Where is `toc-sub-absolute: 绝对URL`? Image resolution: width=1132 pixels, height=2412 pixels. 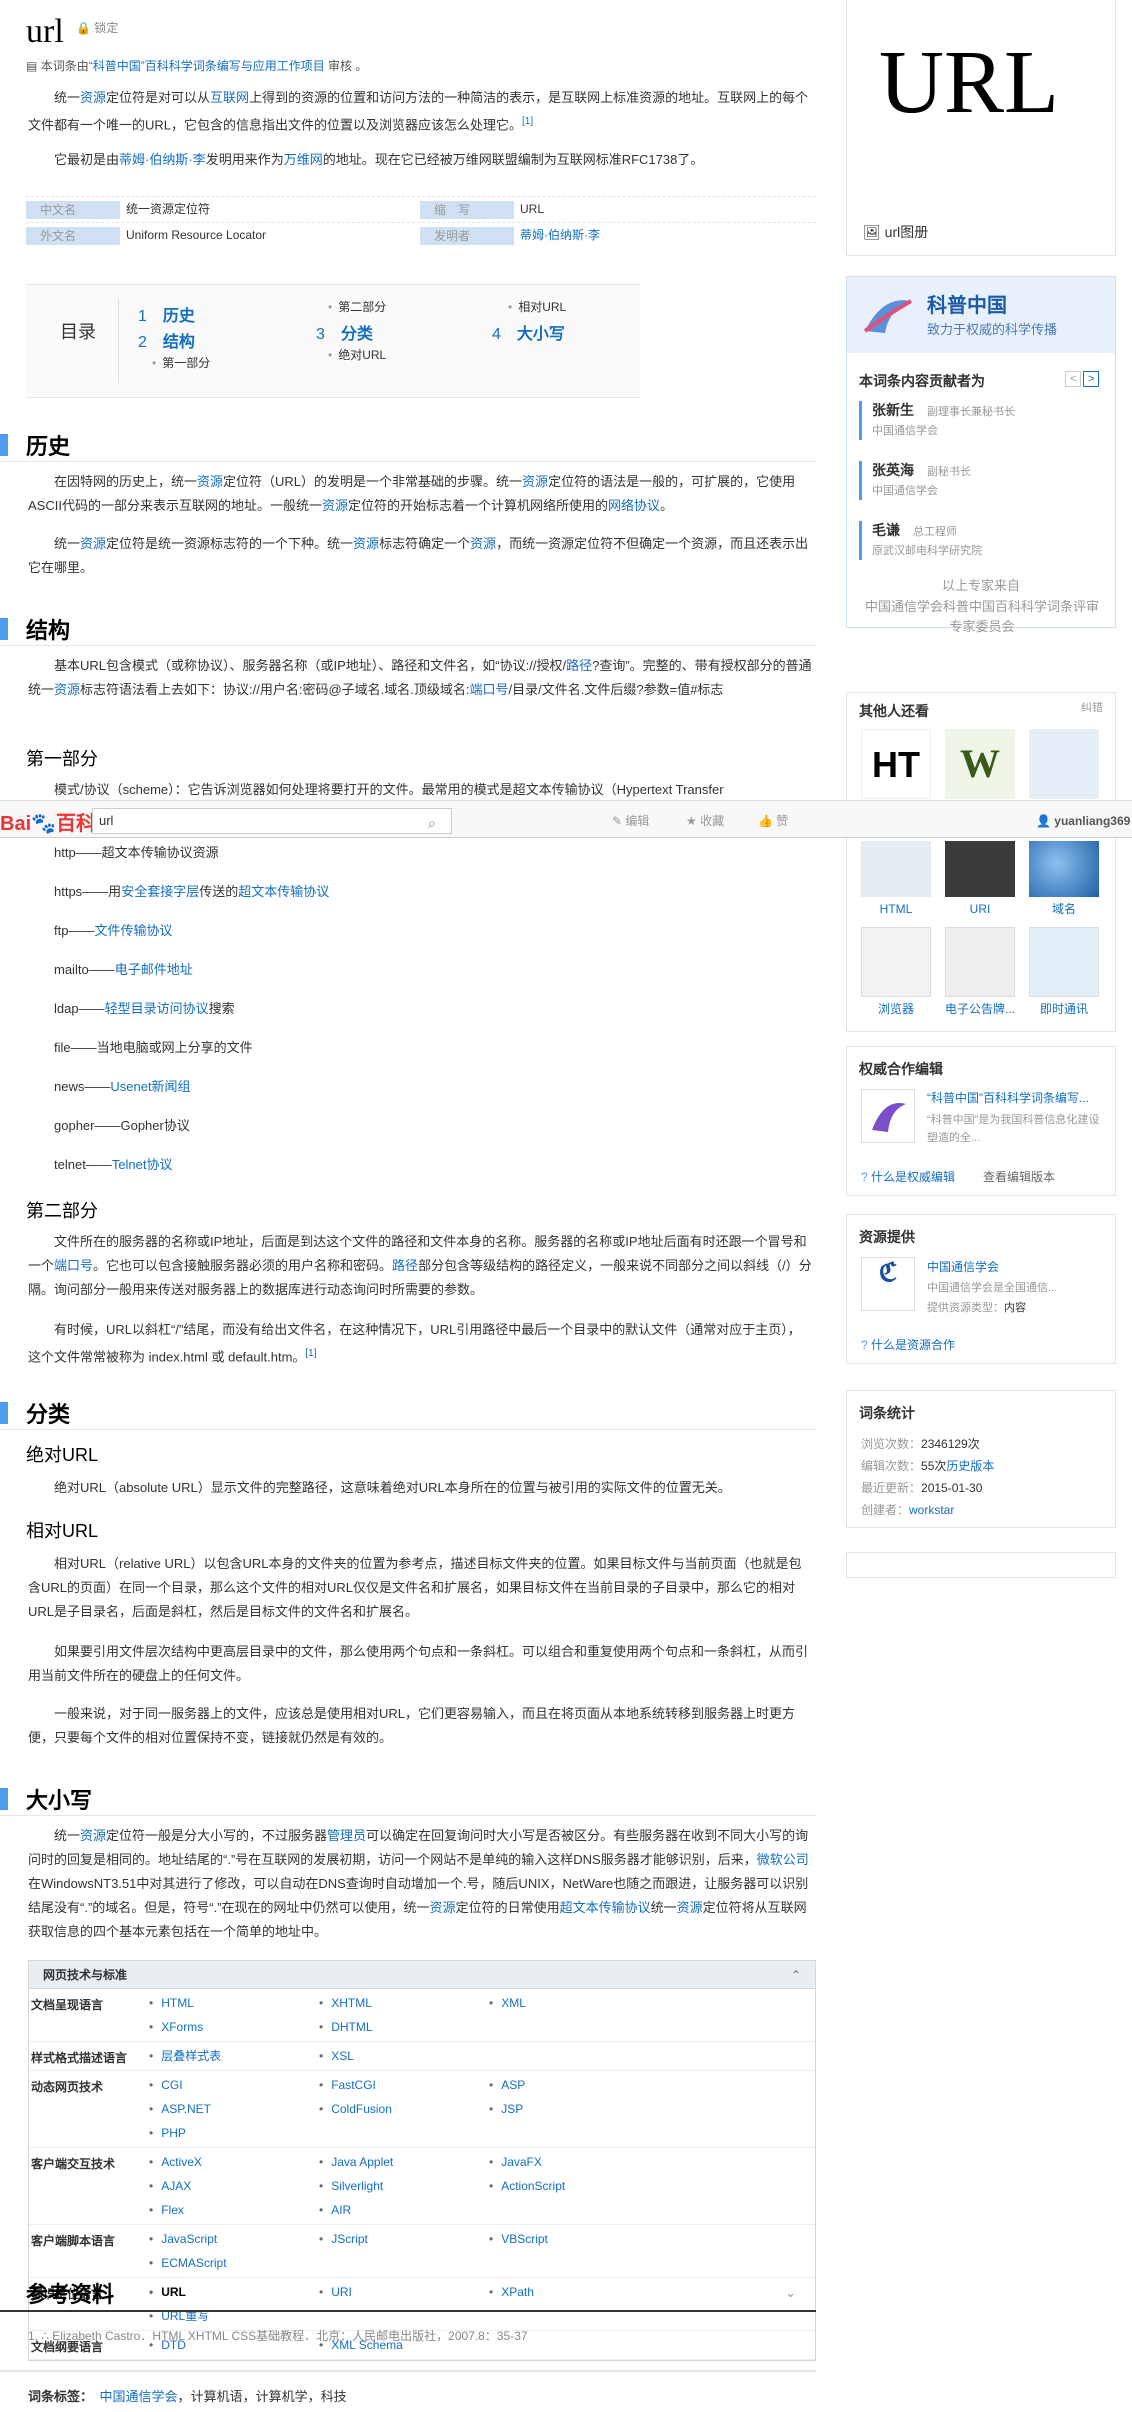
toc-sub-absolute: 绝对URL is located at coordinates (357, 355).